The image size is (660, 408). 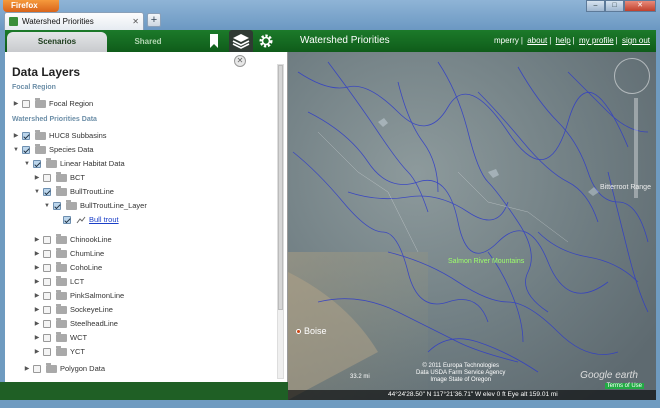 I want to click on browser-tab: Watershed Priorities ✕, so click(x=74, y=21).